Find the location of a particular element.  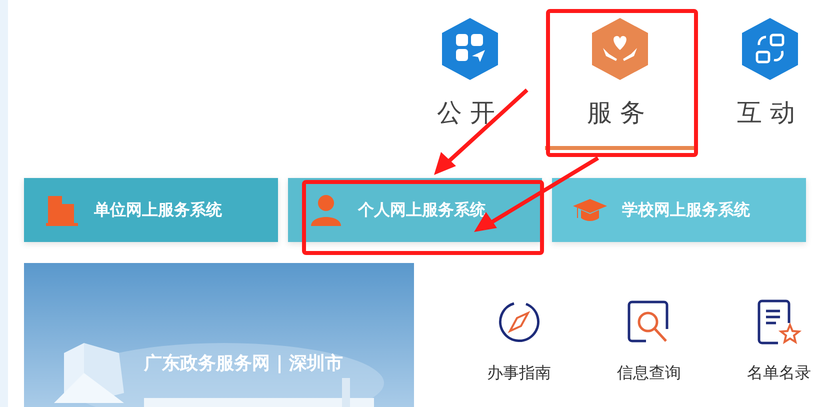

nav-tab: 公开 is located at coordinates (470, 75).